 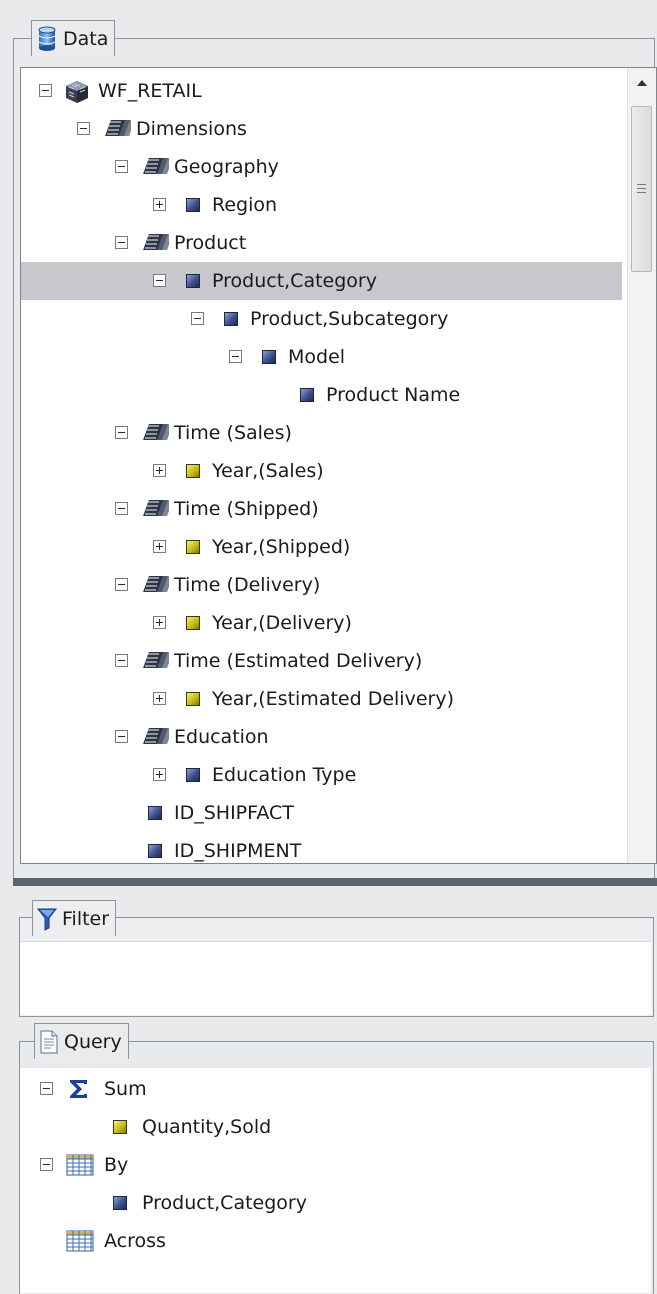 I want to click on tree-item: Product, so click(x=321, y=243).